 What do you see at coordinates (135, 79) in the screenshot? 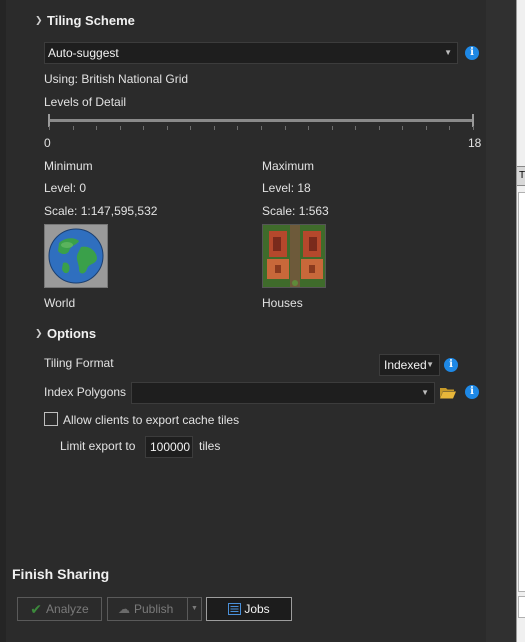
I see `using-value: British National Grid` at bounding box center [135, 79].